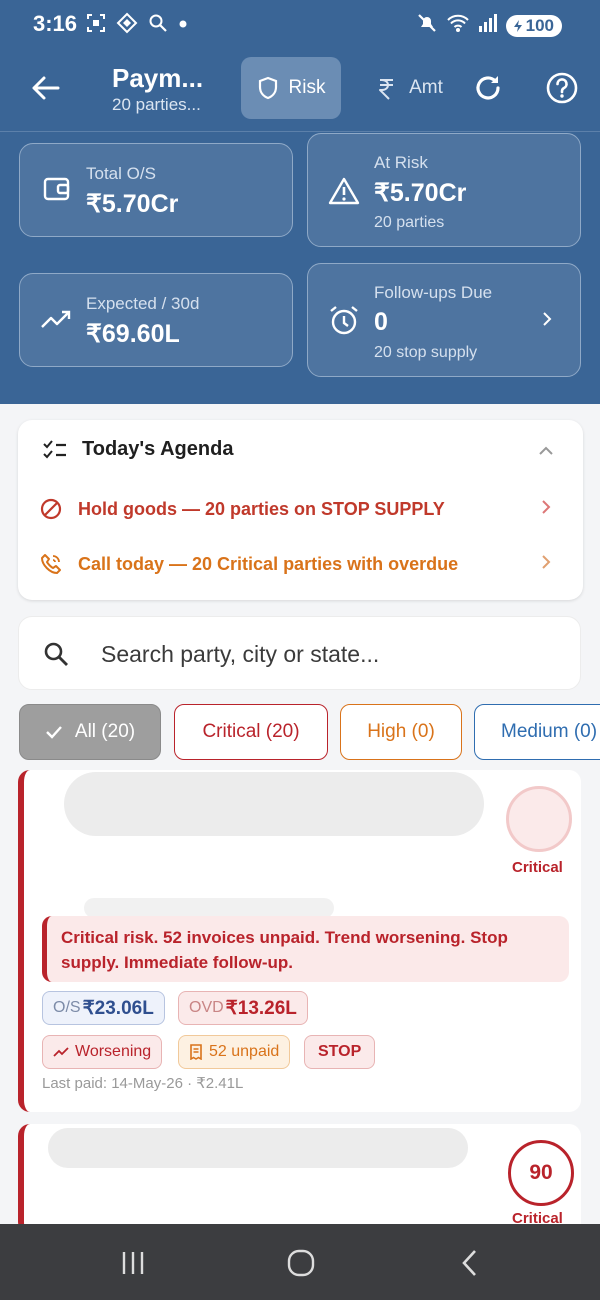  I want to click on home-icon, so click(301, 1263).